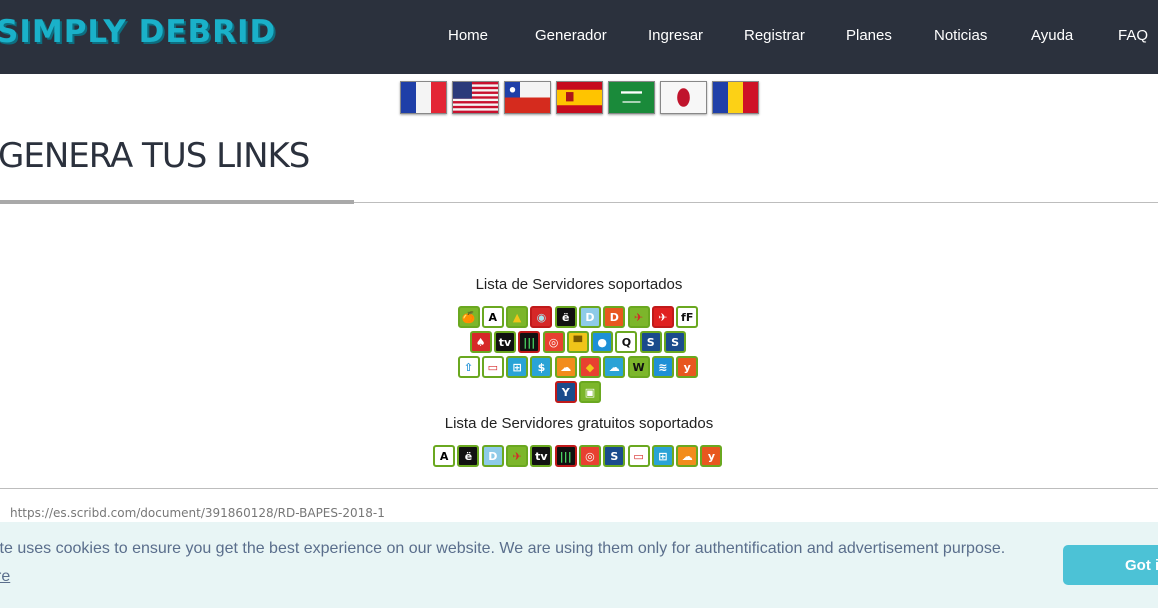 The height and width of the screenshot is (608, 1158). Describe the element at coordinates (602, 342) in the screenshot. I see `host-icon: ●` at that location.